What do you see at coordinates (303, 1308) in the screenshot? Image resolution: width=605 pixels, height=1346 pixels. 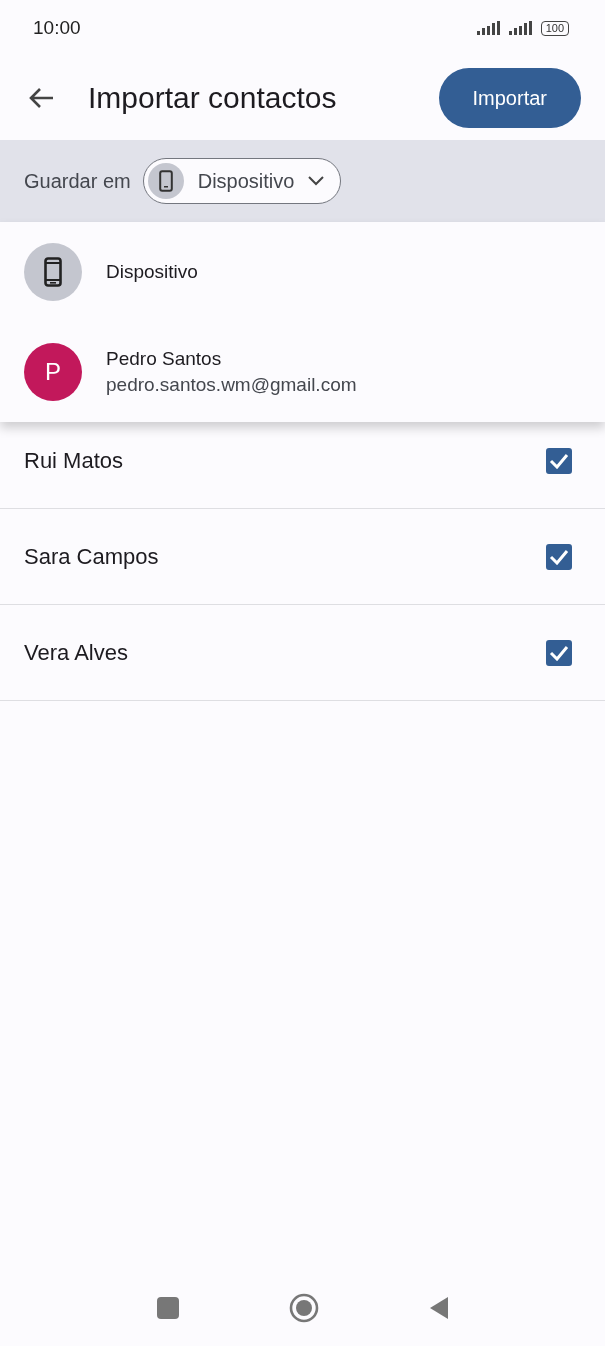 I see `home-button` at bounding box center [303, 1308].